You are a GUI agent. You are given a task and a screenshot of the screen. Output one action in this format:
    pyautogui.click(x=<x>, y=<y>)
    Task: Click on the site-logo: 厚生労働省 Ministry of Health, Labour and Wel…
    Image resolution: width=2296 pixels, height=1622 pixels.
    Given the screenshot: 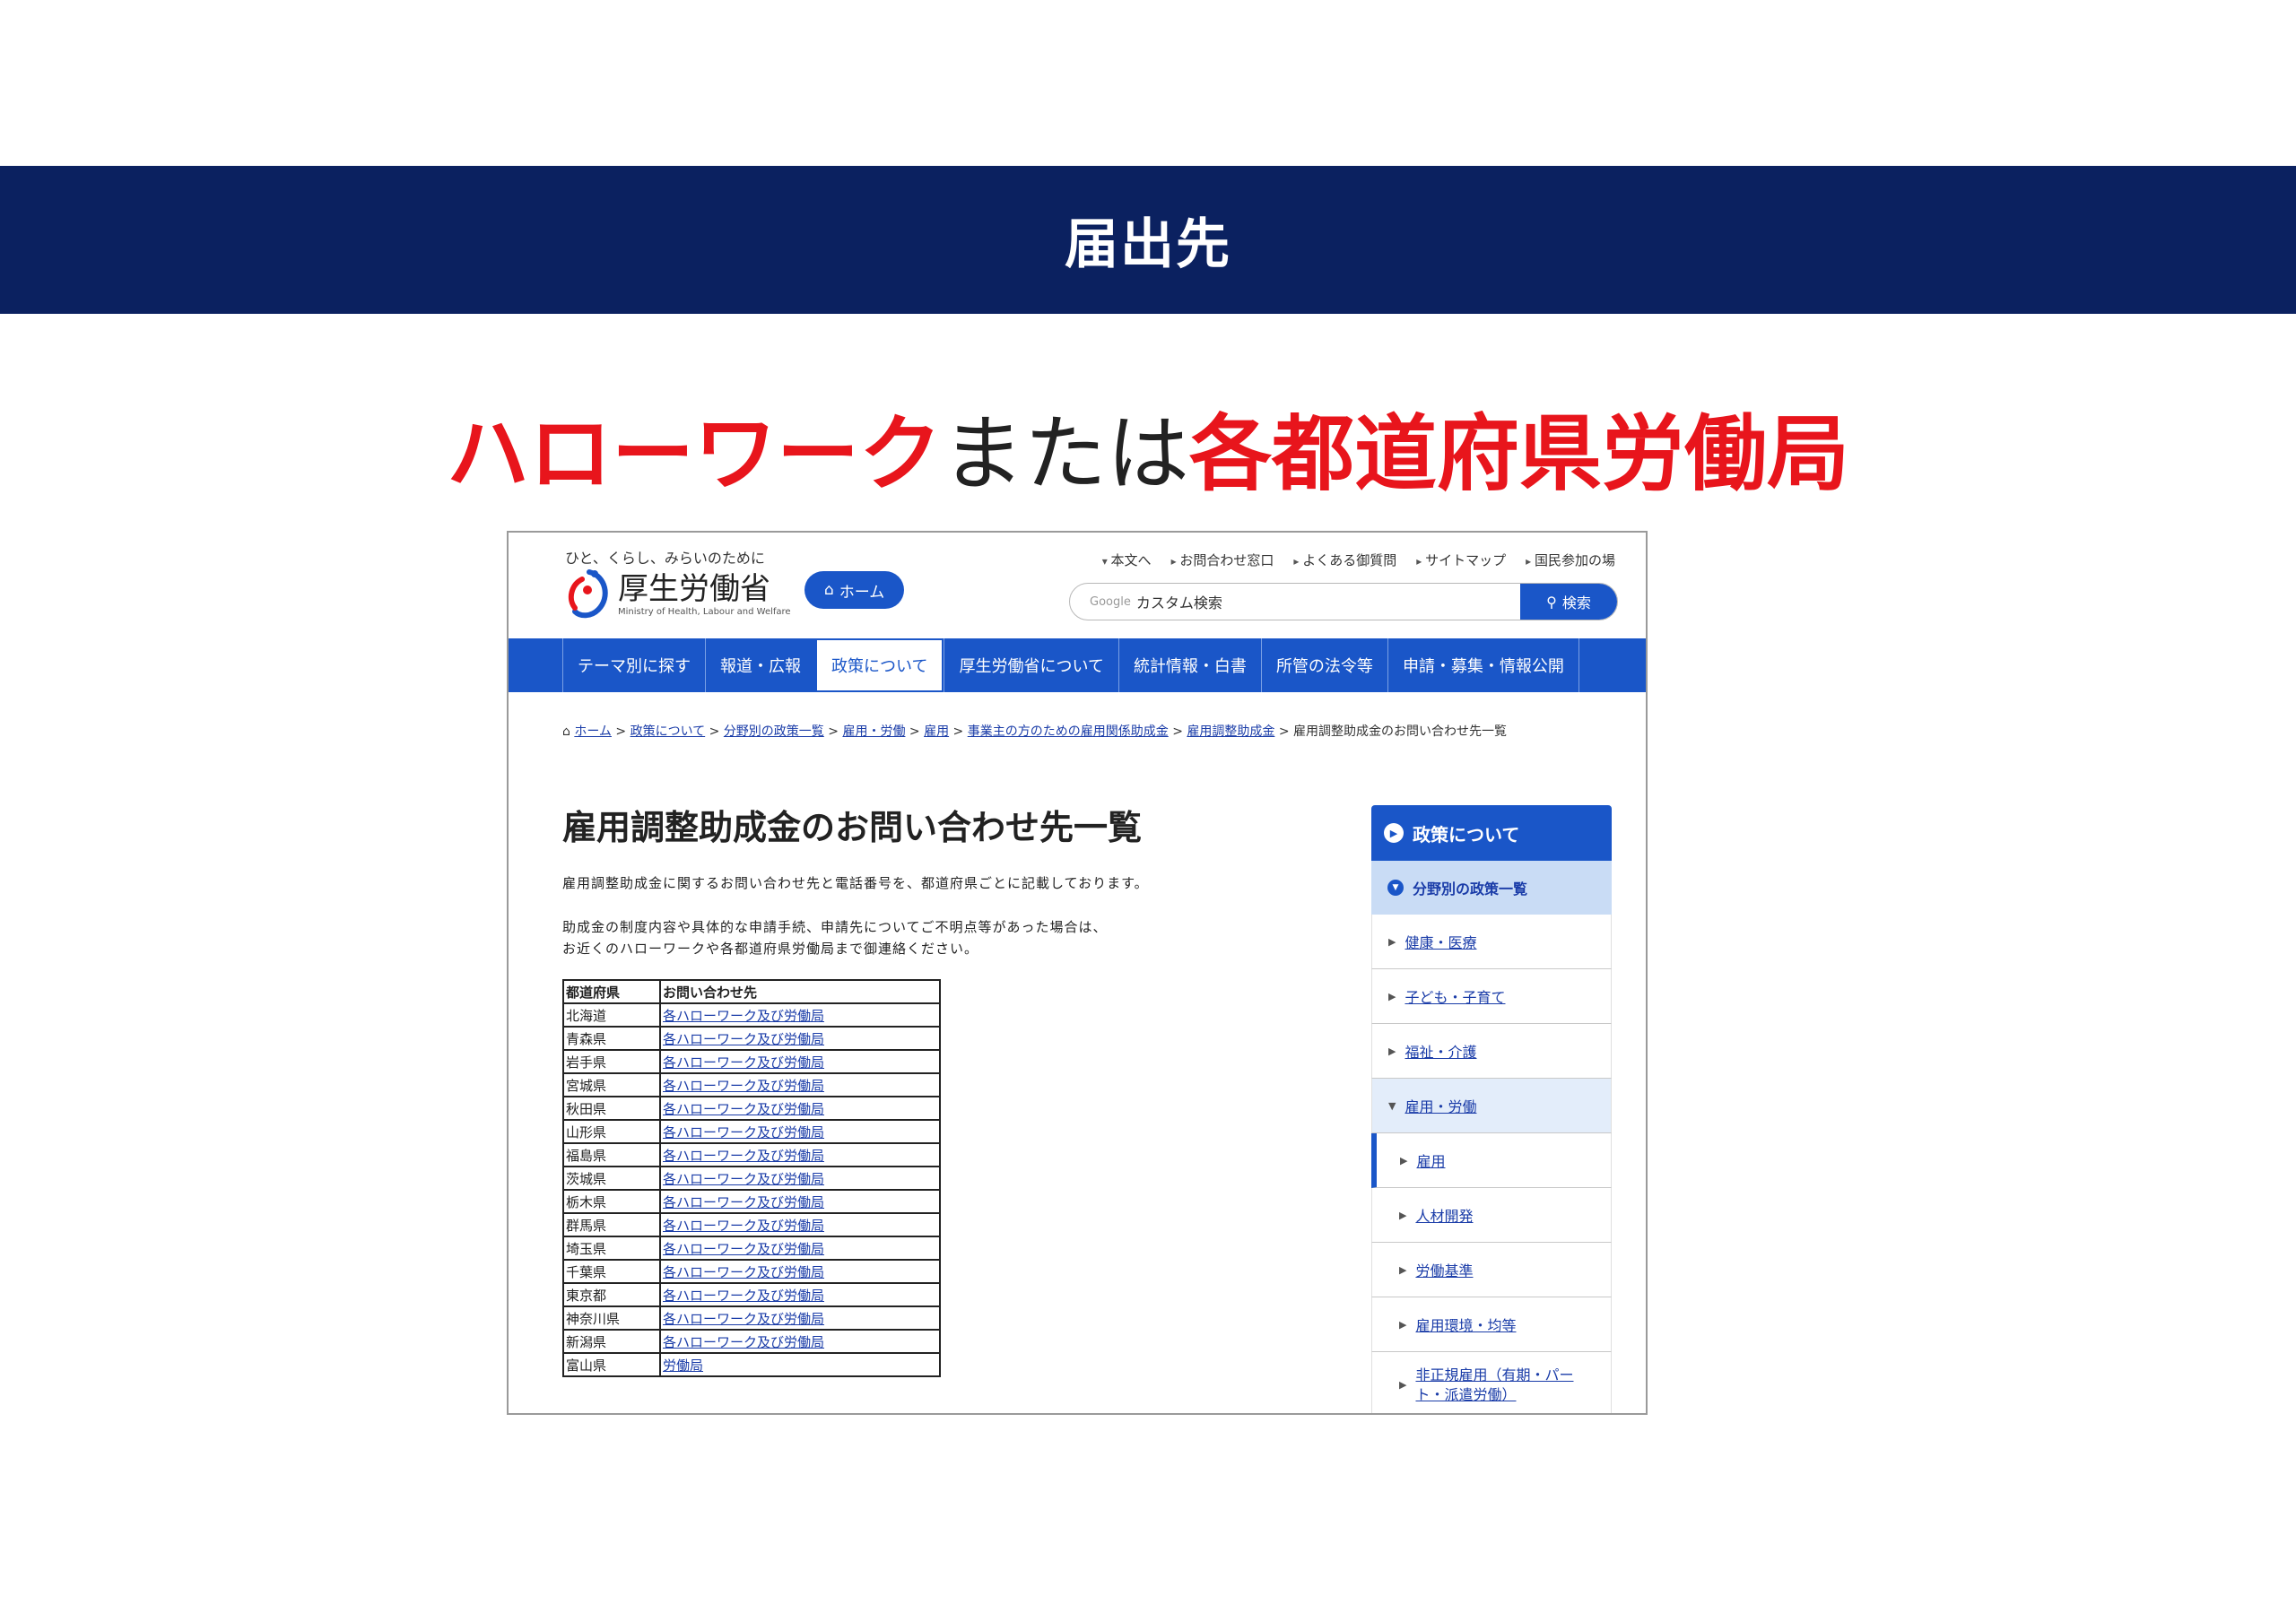 What is the action you would take?
    pyautogui.click(x=676, y=593)
    